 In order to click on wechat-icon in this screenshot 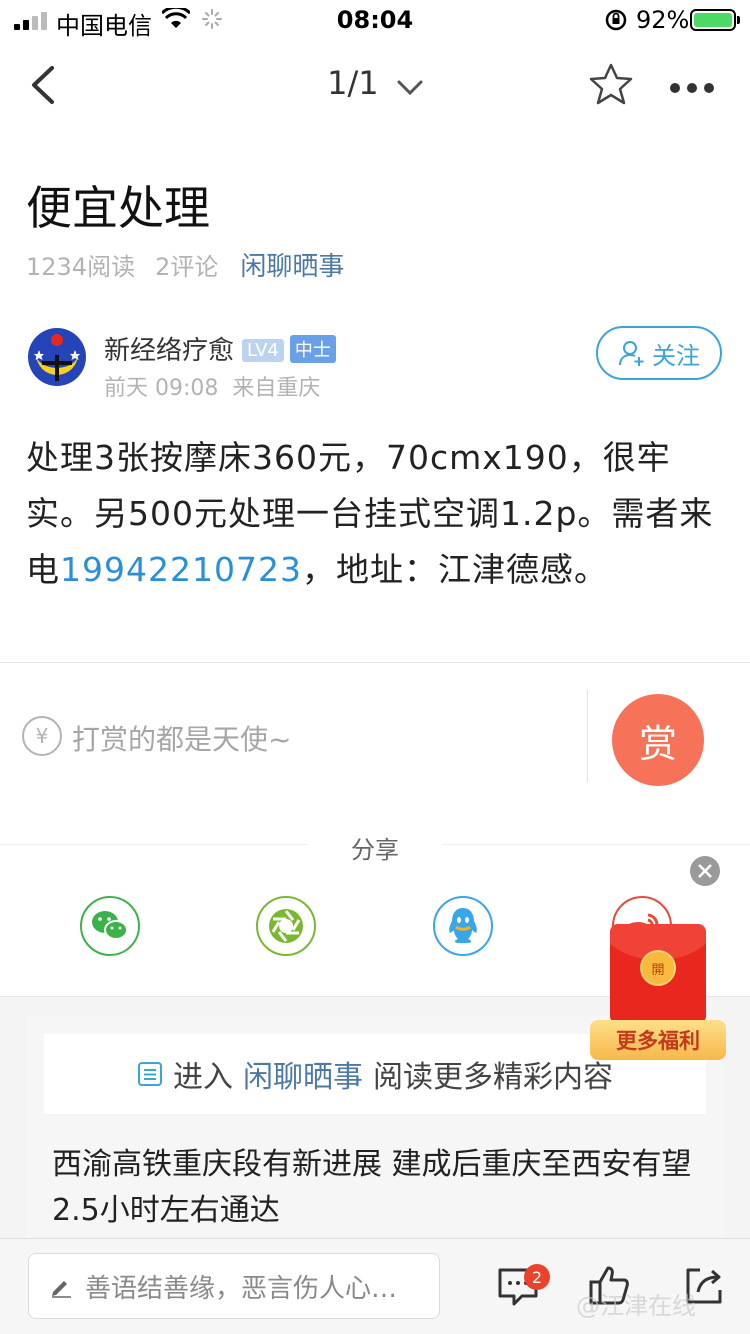, I will do `click(110, 925)`.